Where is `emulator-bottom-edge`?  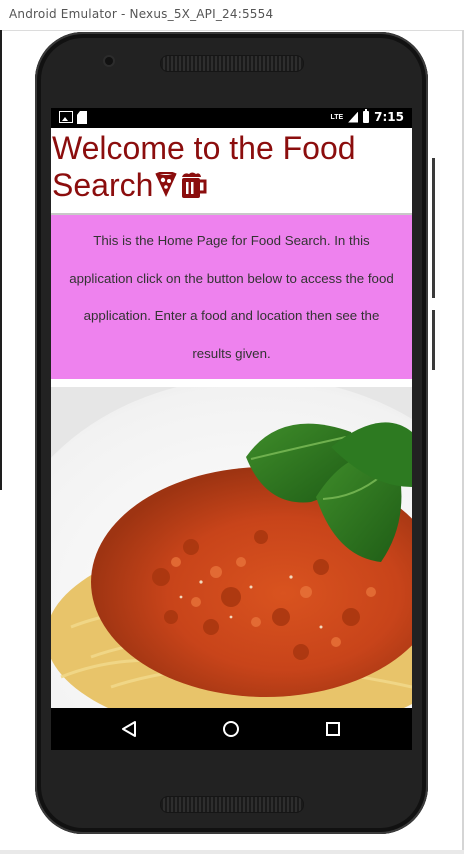 emulator-bottom-edge is located at coordinates (232, 852).